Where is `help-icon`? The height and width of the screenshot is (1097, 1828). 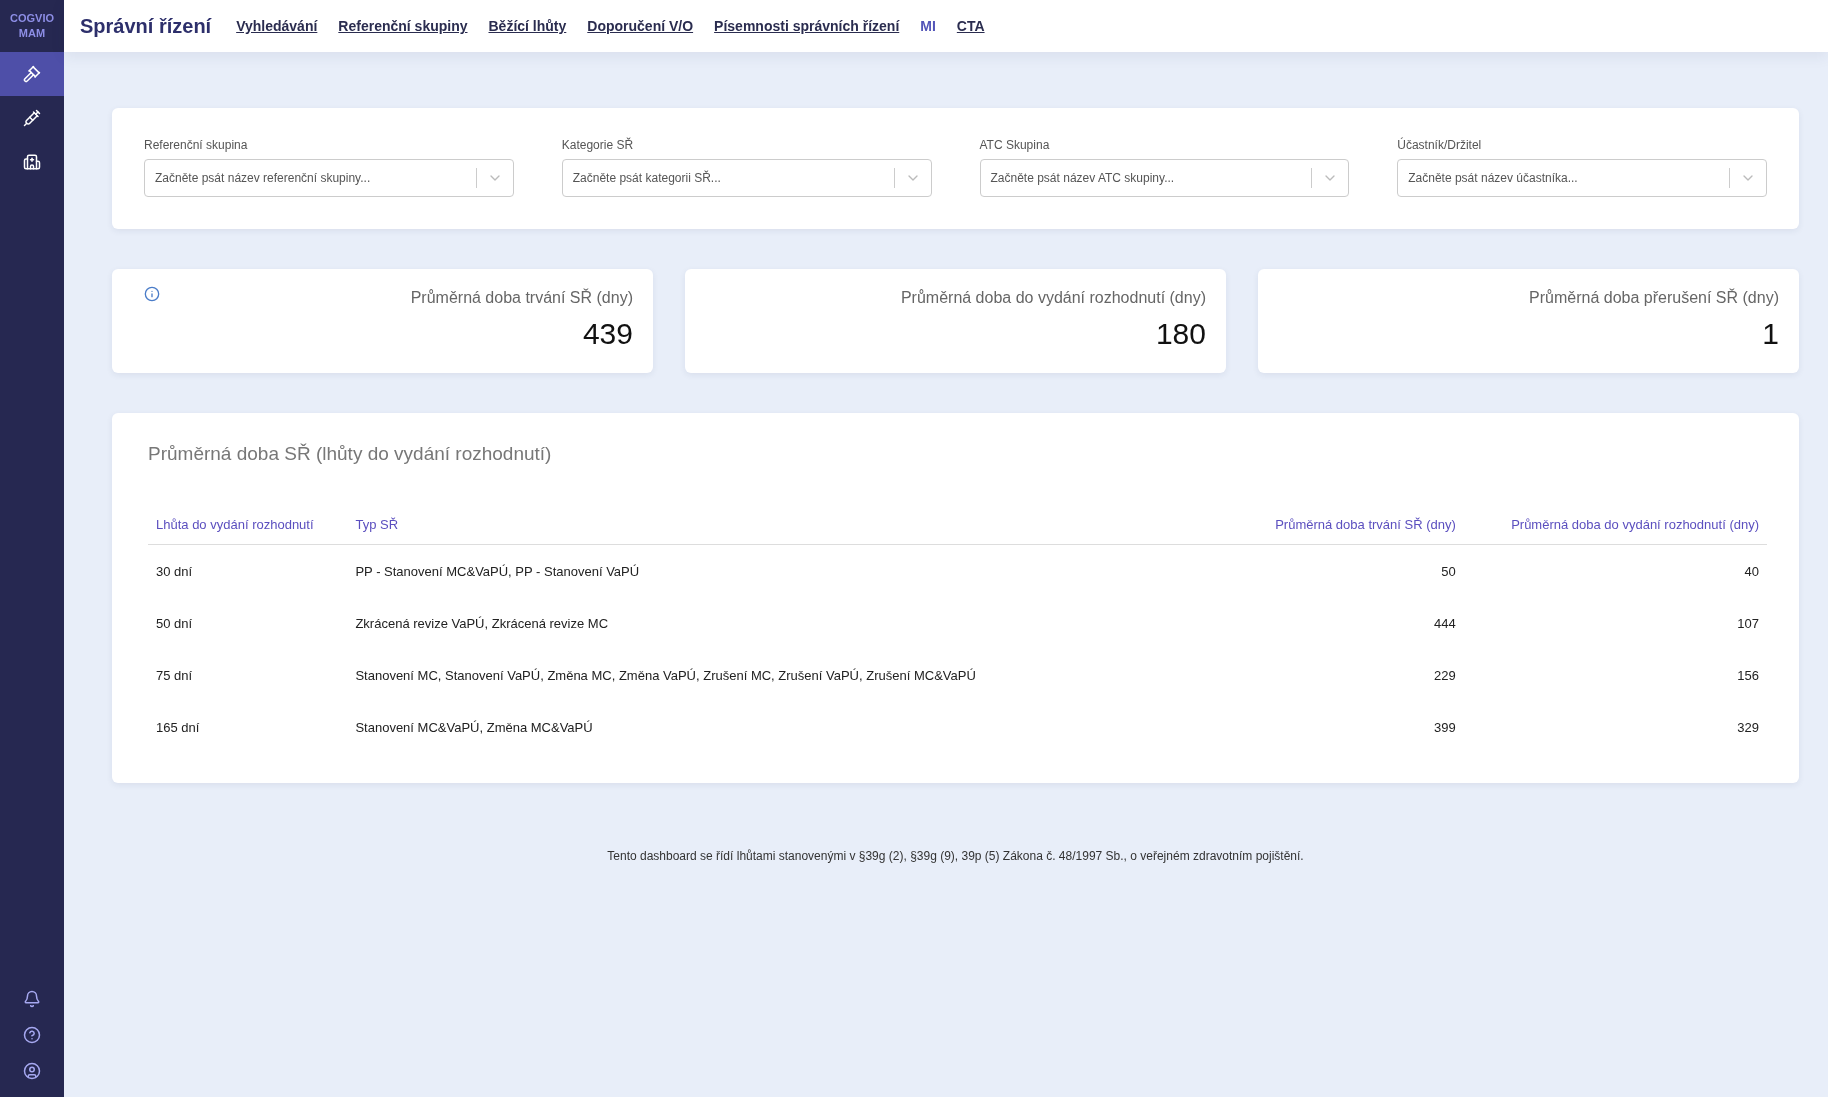 help-icon is located at coordinates (32, 1035).